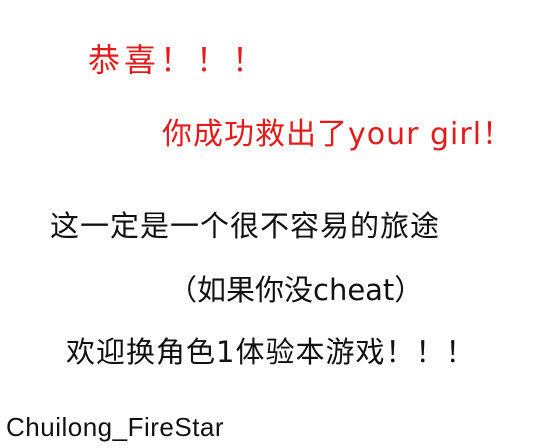 This screenshot has width=550, height=448. What do you see at coordinates (245, 226) in the screenshot?
I see `journey-message: 这一定是一个很不容易的旅途` at bounding box center [245, 226].